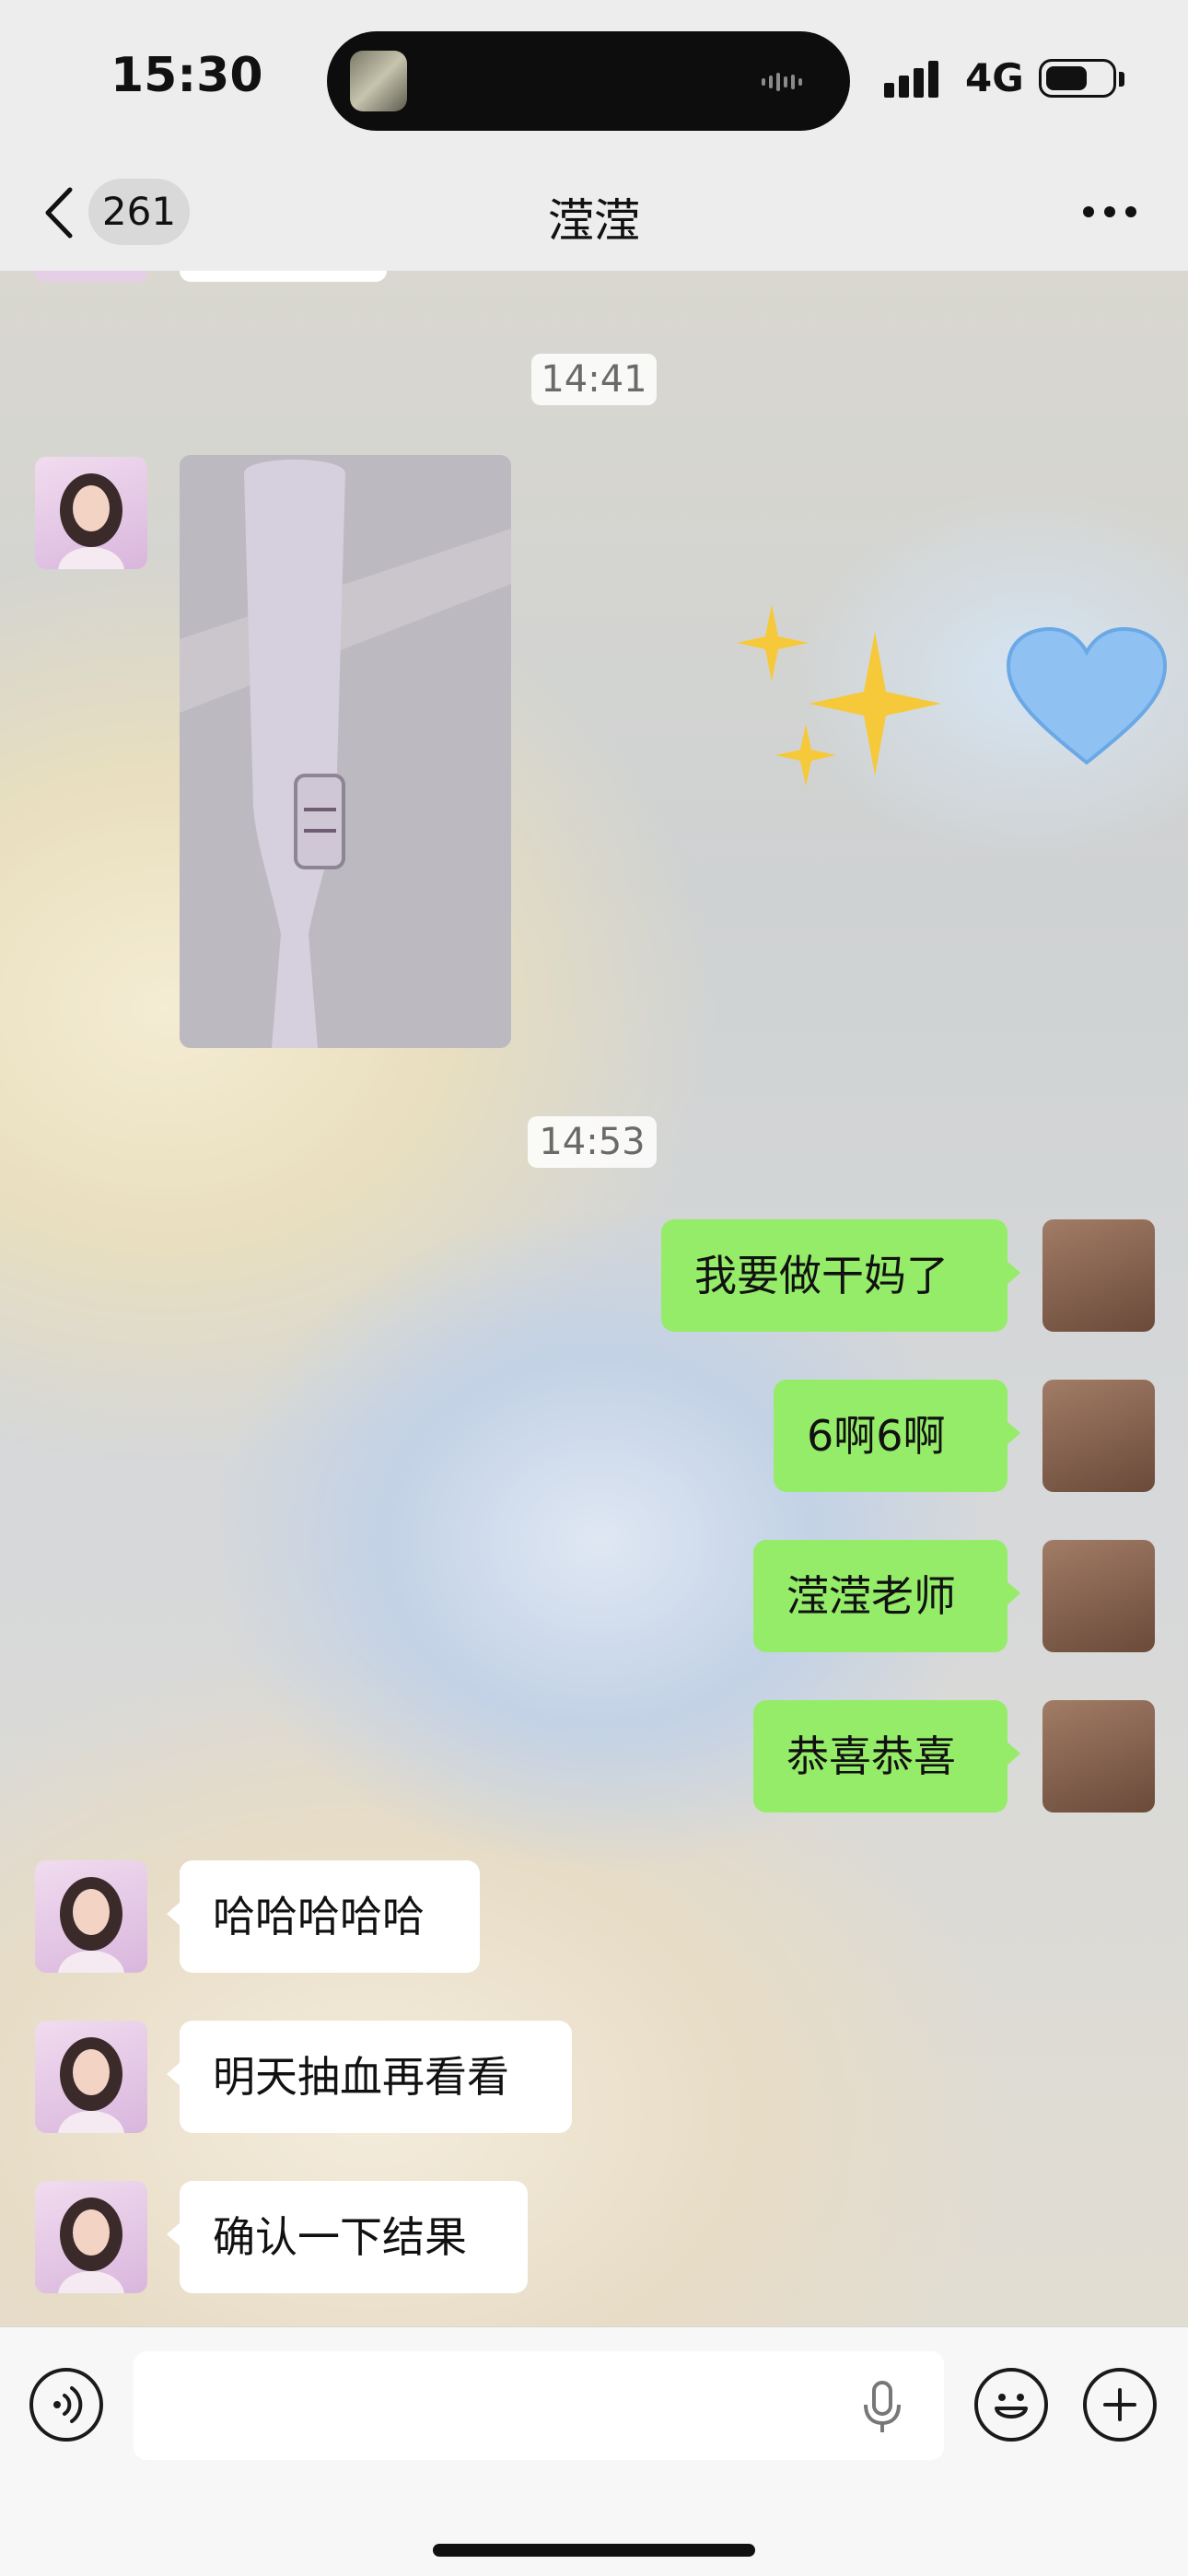 The image size is (1188, 2576). I want to click on heart-sticker-icon, so click(1087, 695).